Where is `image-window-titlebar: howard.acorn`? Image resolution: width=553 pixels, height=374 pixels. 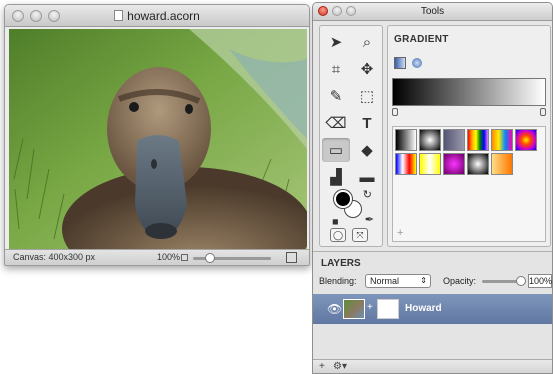
image-window-titlebar: howard.acorn is located at coordinates (157, 16).